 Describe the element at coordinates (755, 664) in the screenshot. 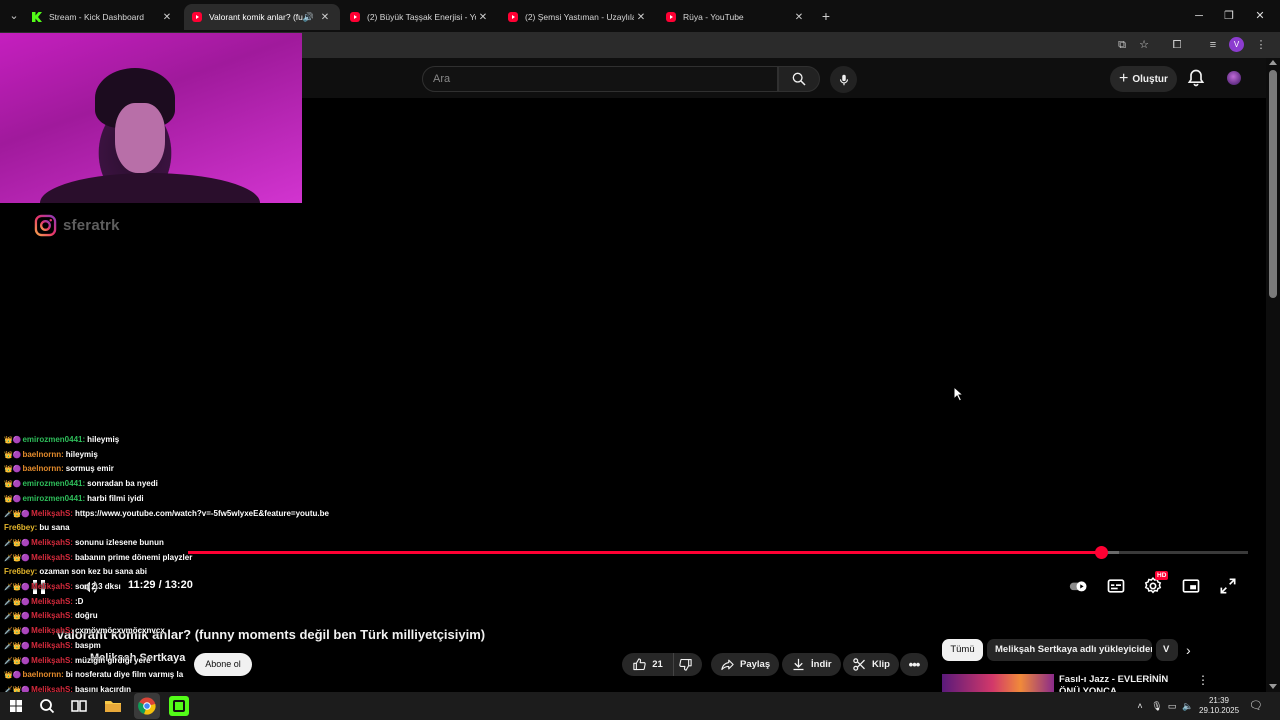

I see `share-label: Paylaş` at that location.